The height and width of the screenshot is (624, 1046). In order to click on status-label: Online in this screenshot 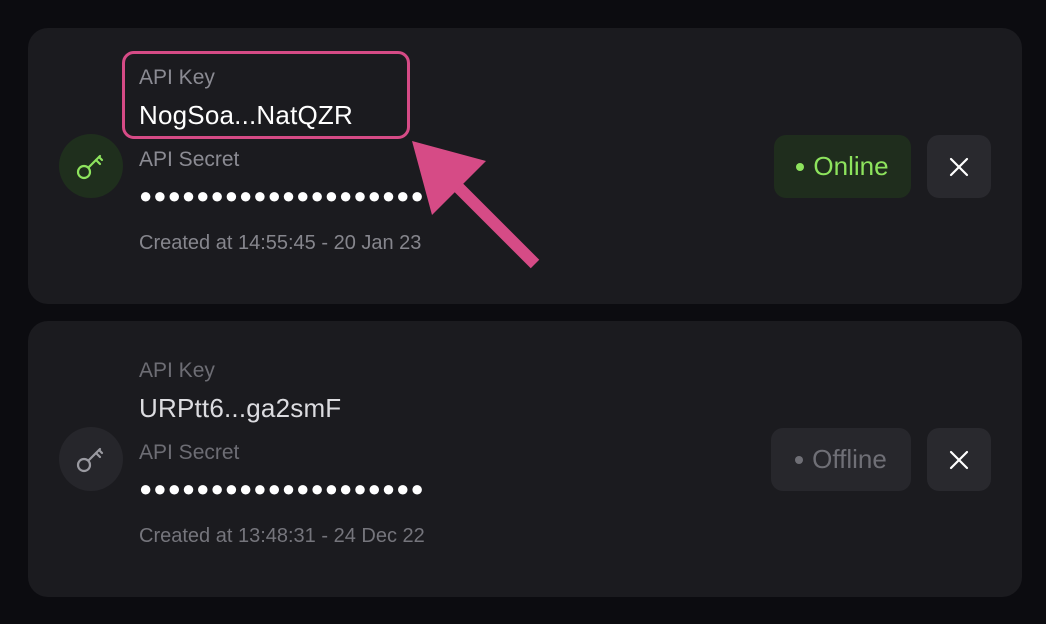, I will do `click(851, 166)`.